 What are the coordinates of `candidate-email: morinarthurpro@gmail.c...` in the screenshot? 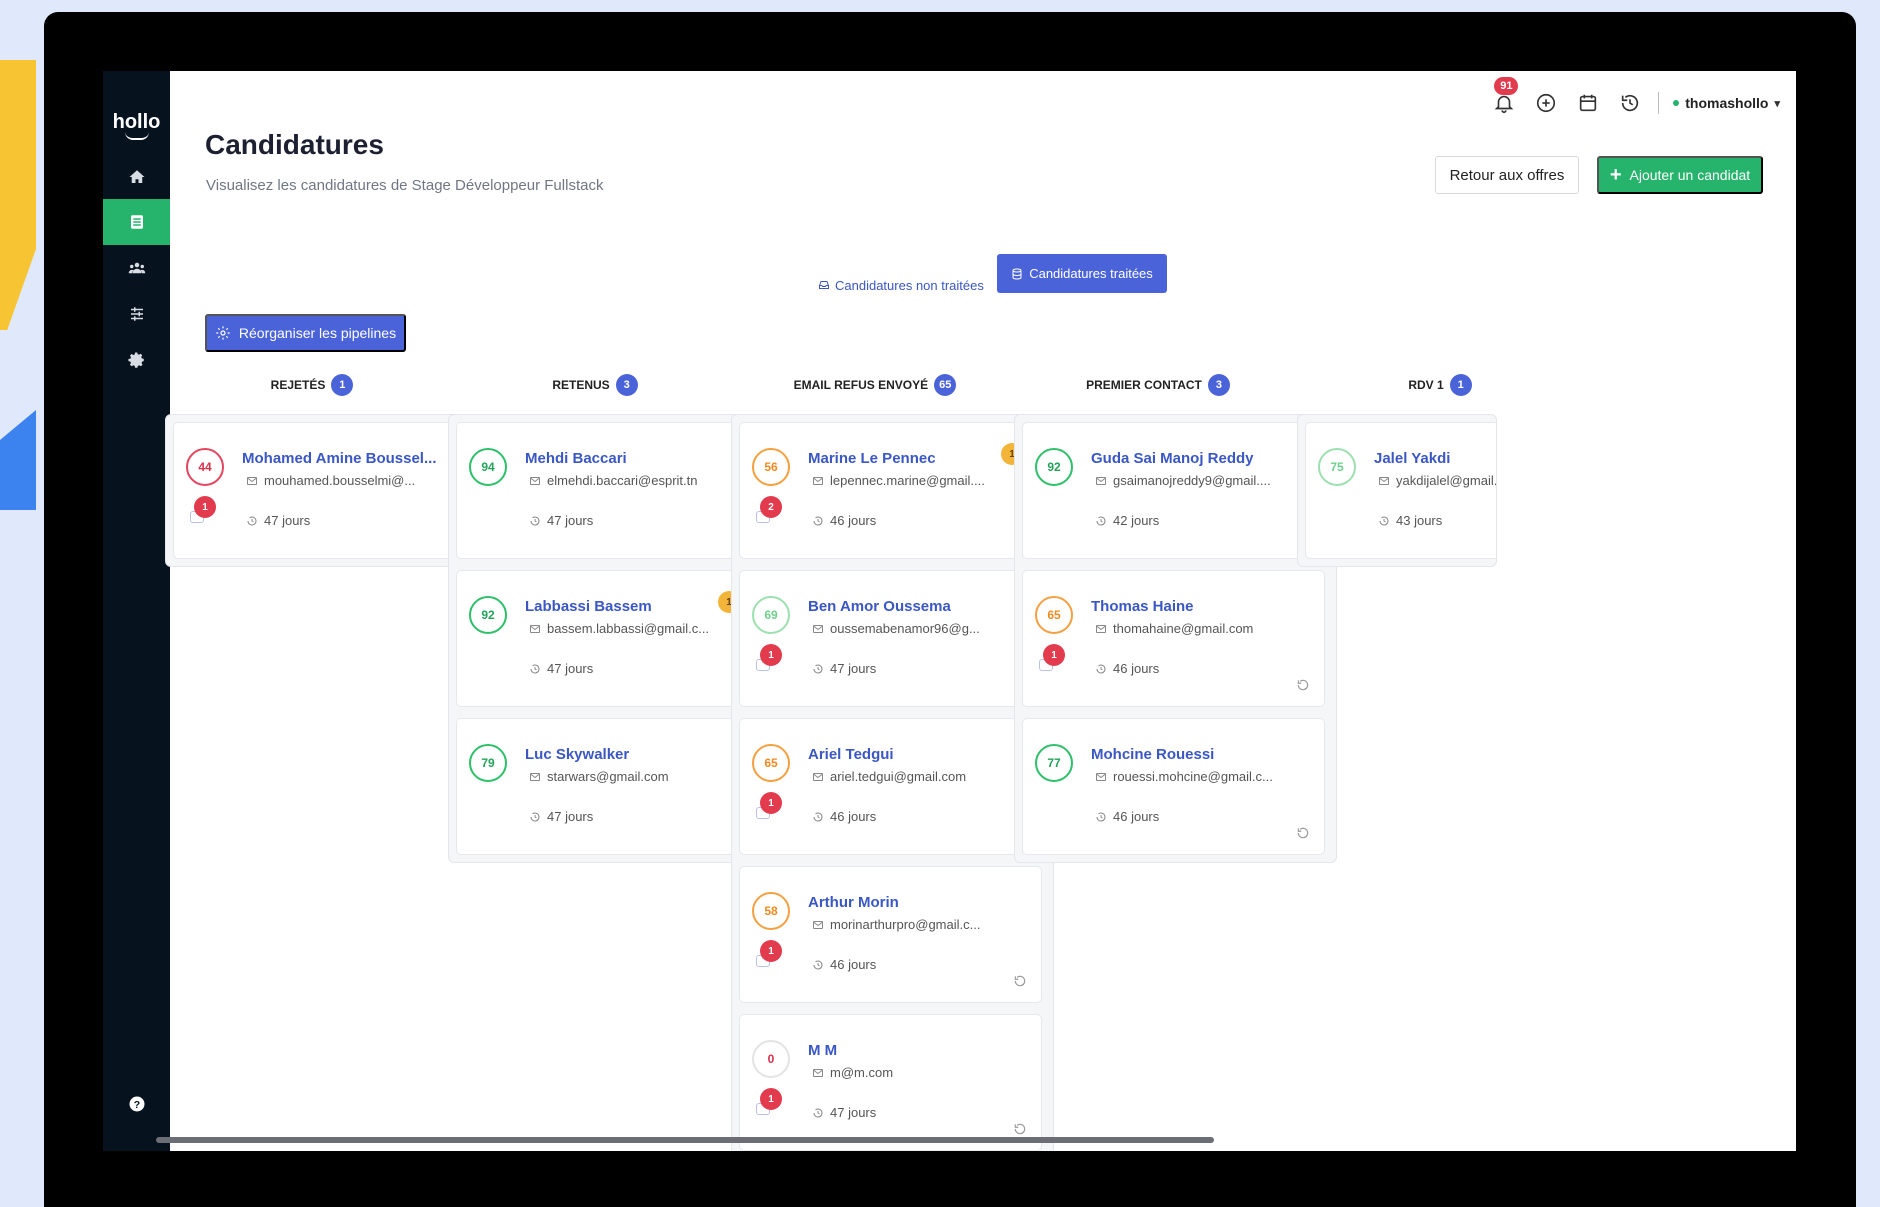 It's located at (896, 924).